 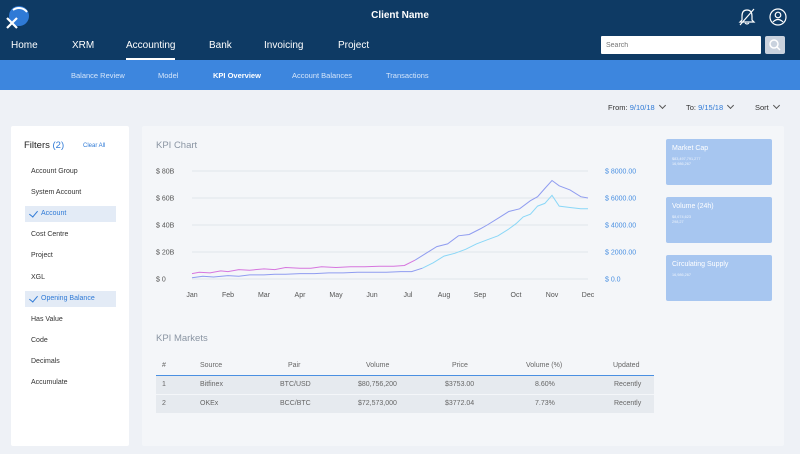 I want to click on kpi-card-sub: 16,986,267, so click(x=681, y=275).